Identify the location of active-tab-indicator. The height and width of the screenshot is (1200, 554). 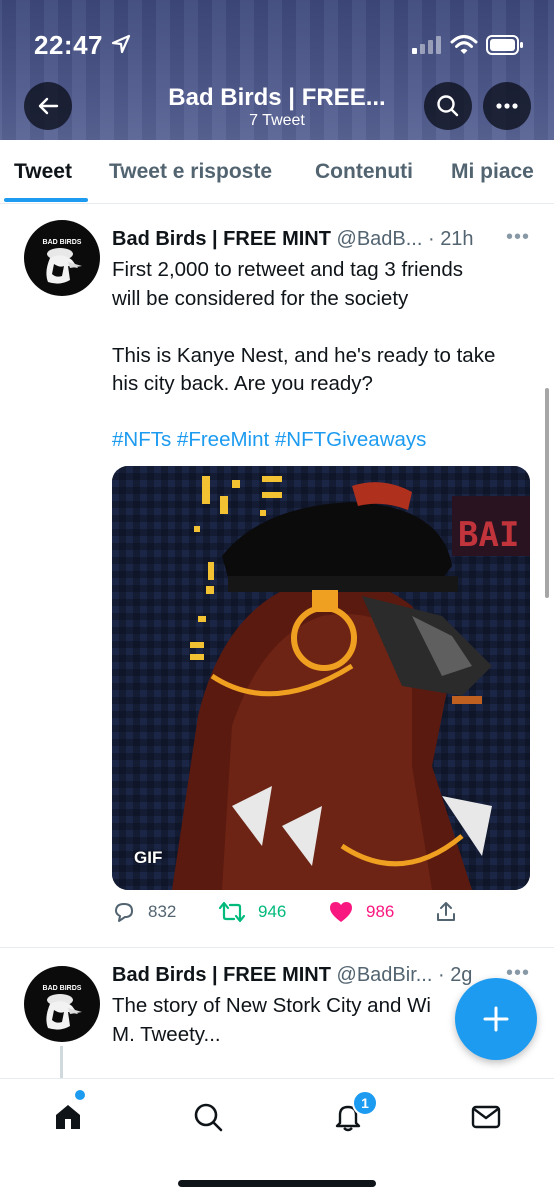
(46, 200).